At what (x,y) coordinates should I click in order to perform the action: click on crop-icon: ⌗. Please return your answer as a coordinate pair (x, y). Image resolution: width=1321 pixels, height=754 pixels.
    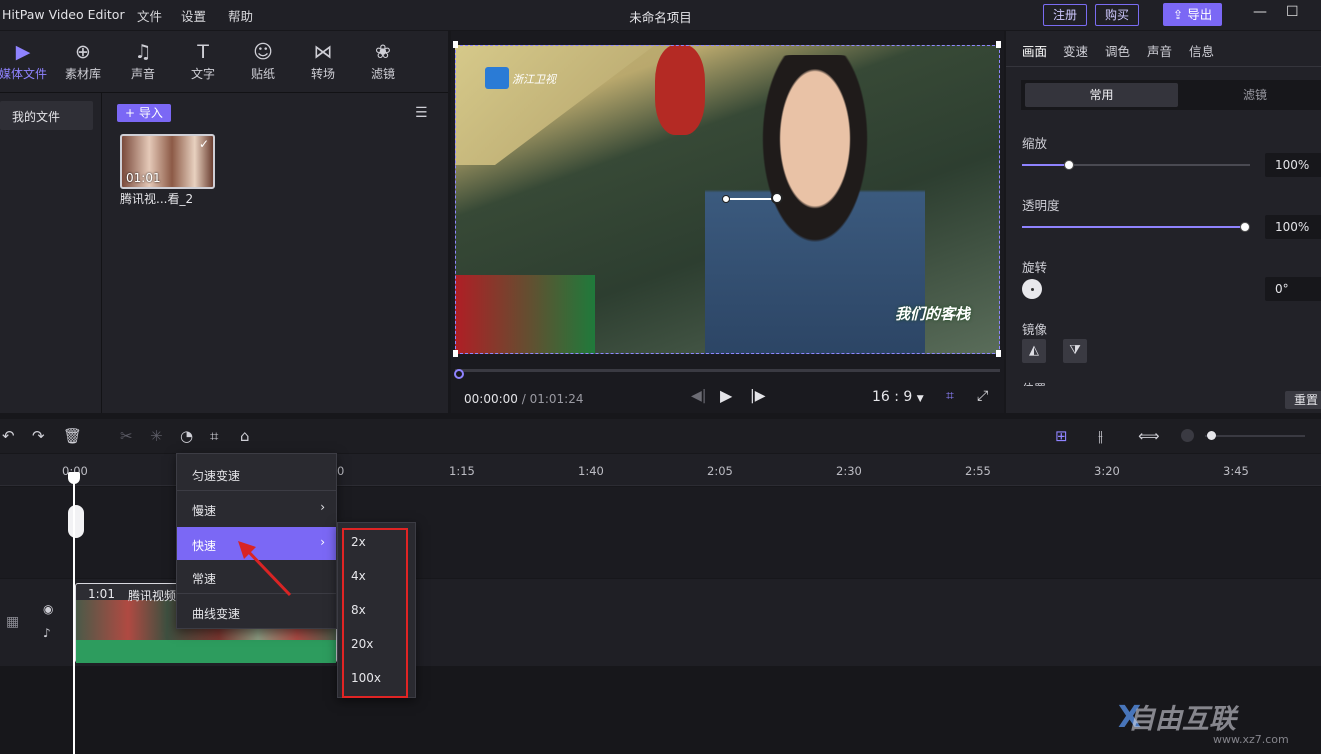
    Looking at the image, I should click on (214, 436).